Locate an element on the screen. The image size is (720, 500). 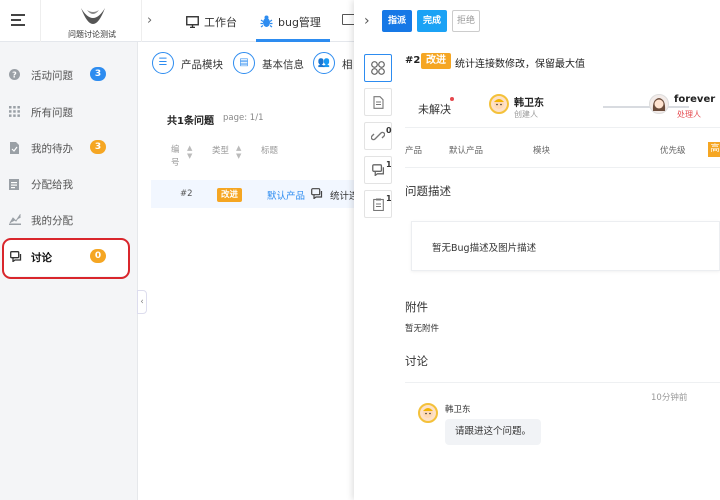
nav-bug-management: bug管理 is located at coordinates (290, 22).